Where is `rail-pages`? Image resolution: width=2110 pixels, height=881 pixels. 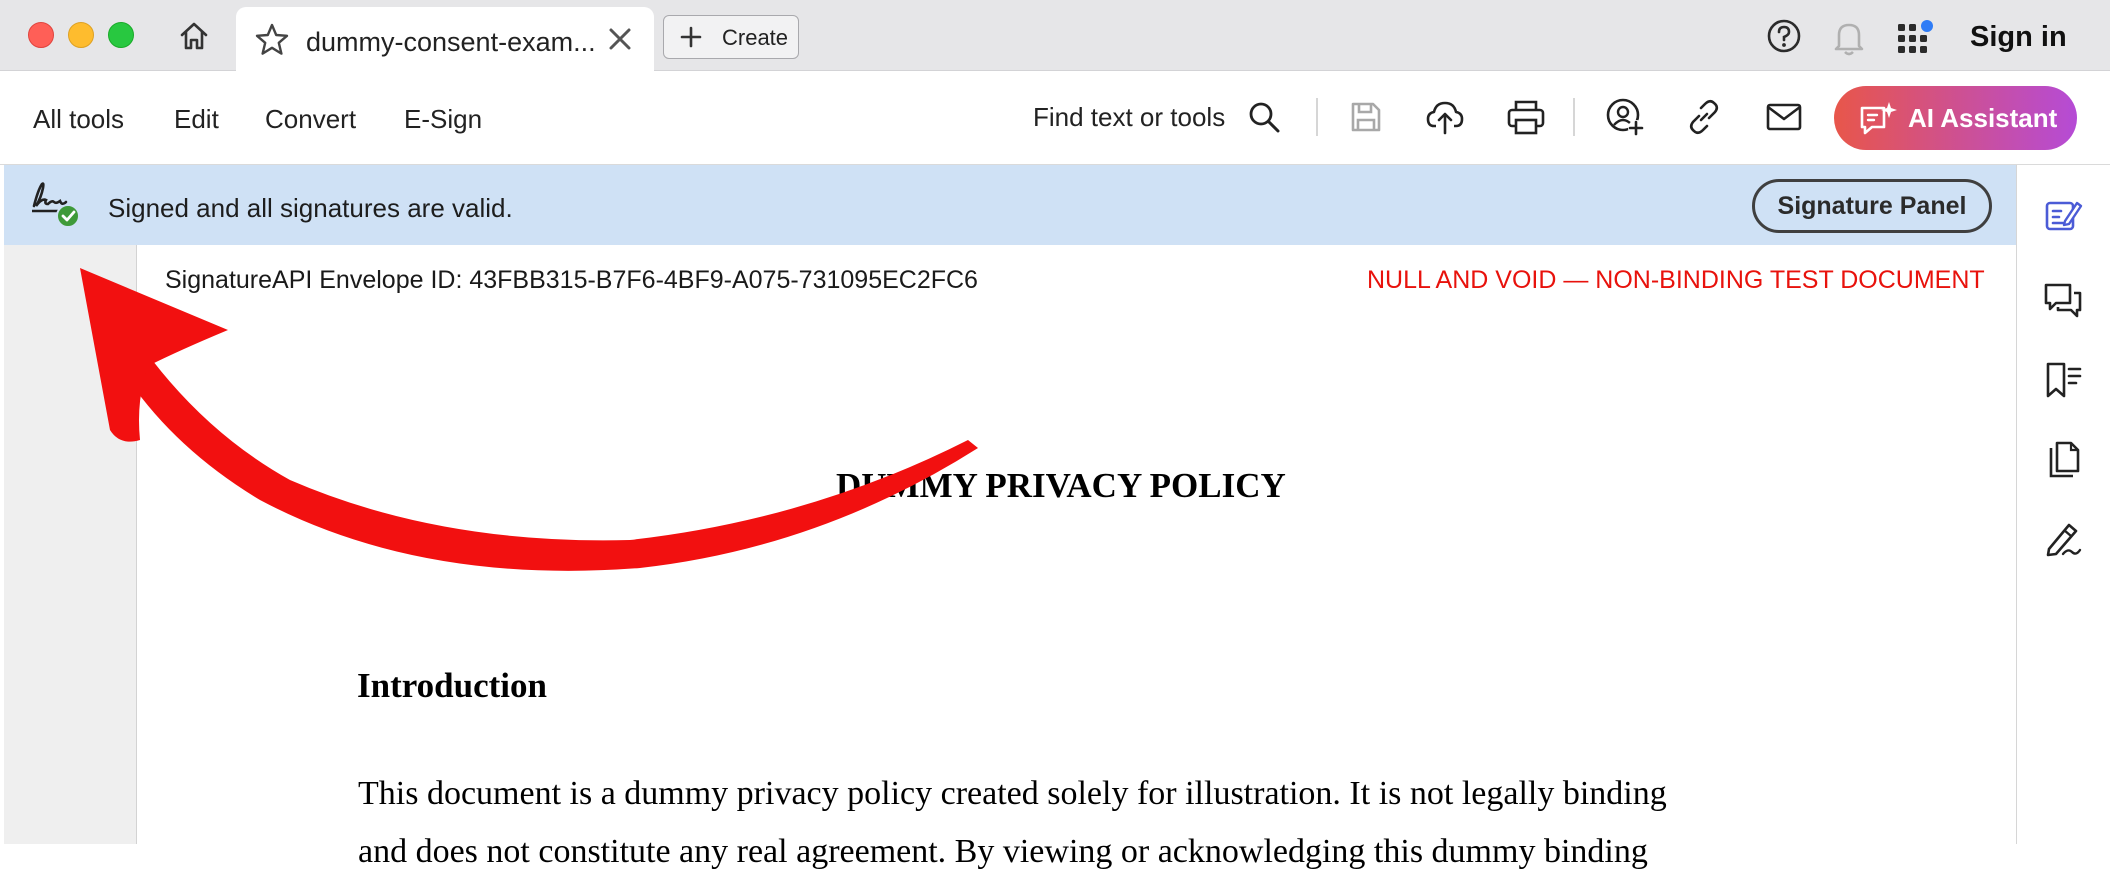 rail-pages is located at coordinates (2063, 460).